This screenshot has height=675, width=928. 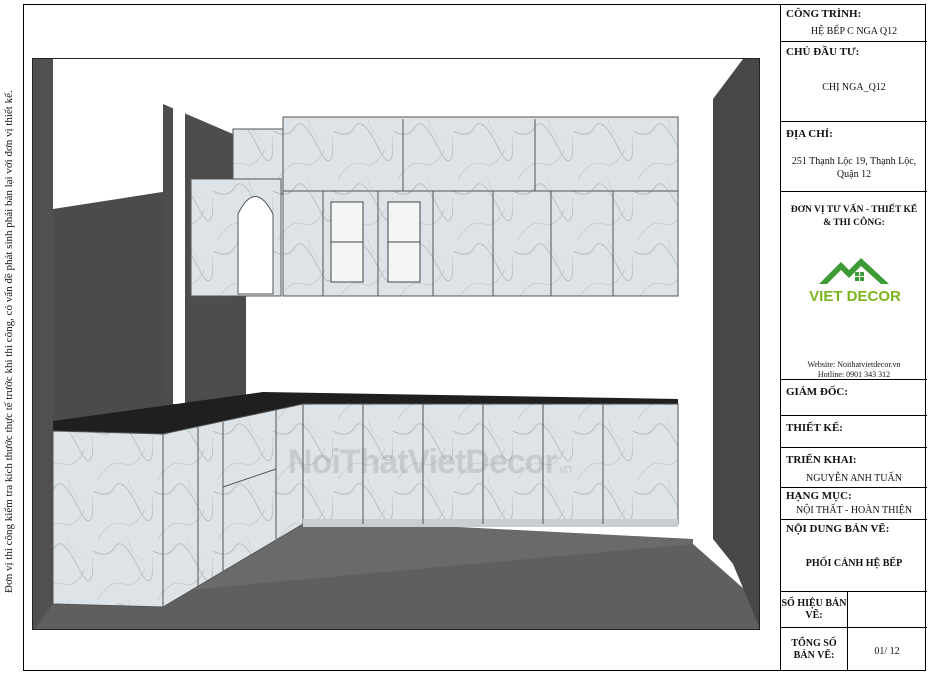 What do you see at coordinates (854, 23) in the screenshot?
I see `cong-trinh-cell: CÔNG TRÌNH: HỆ BẾP C NGA Q12` at bounding box center [854, 23].